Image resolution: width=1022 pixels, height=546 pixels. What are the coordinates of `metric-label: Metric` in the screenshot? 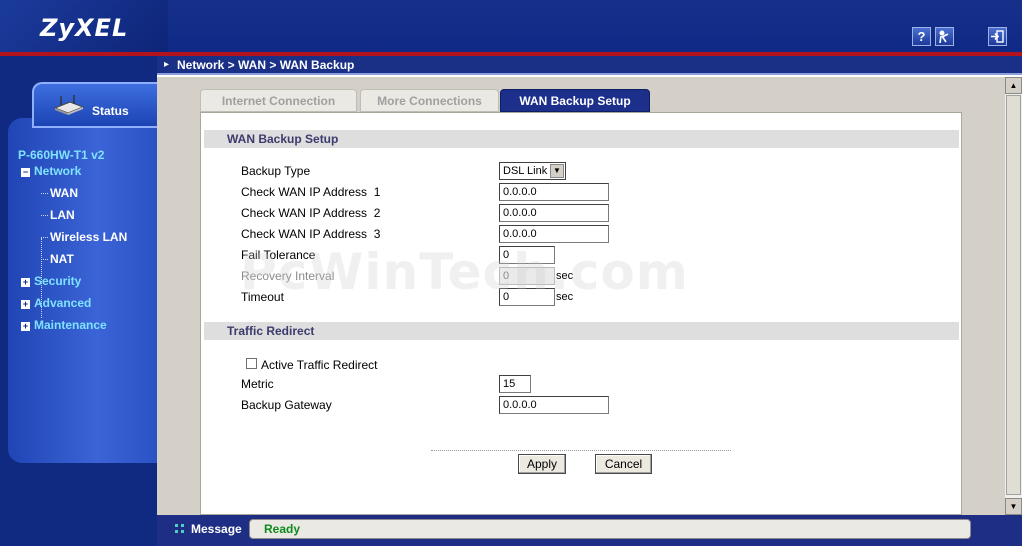 It's located at (257, 384).